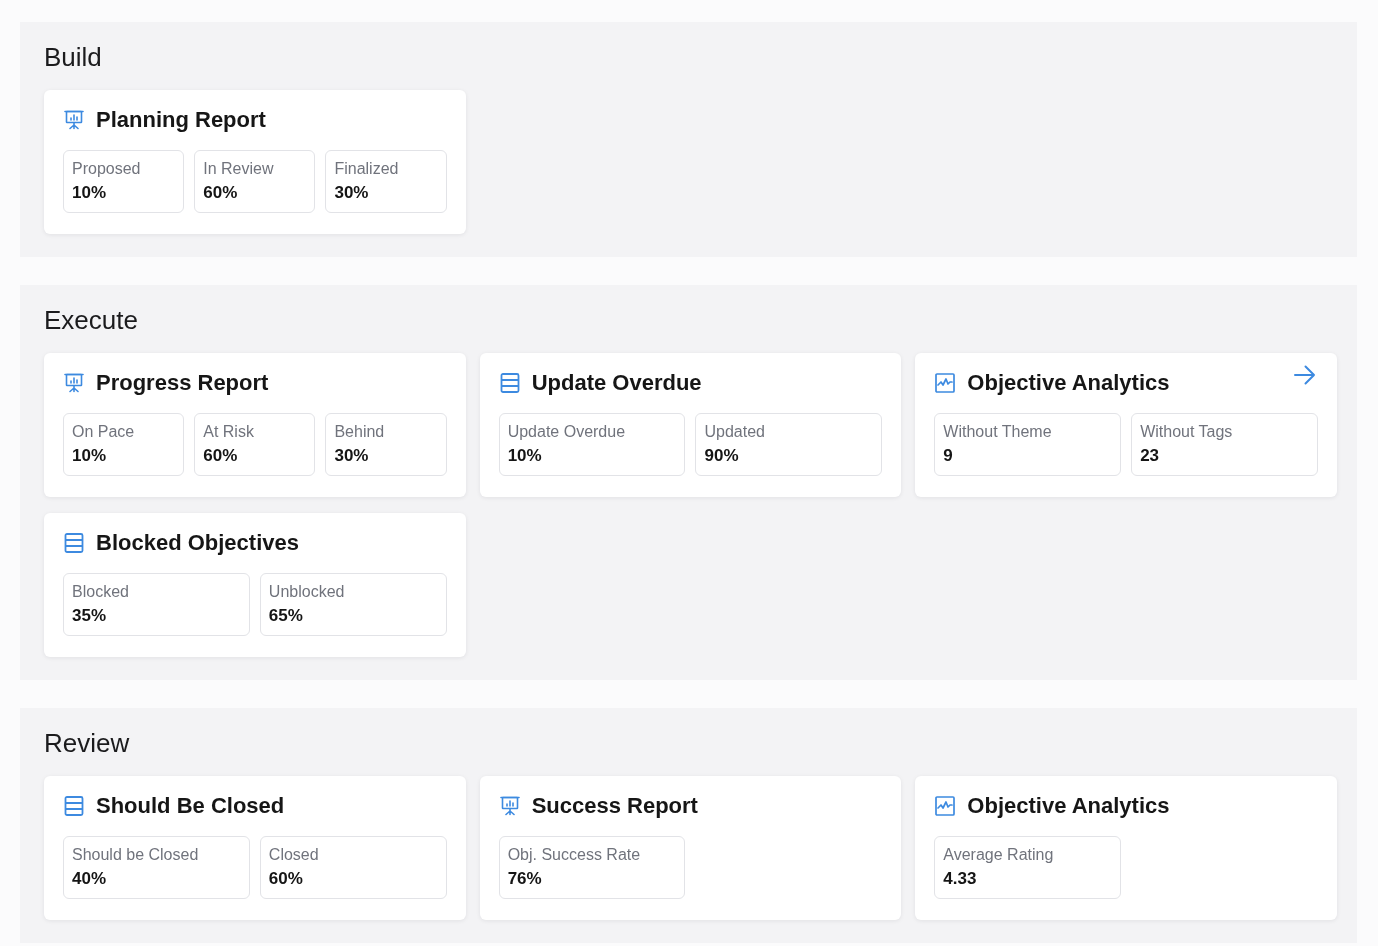 The width and height of the screenshot is (1378, 946). I want to click on stat-label: Closed, so click(293, 854).